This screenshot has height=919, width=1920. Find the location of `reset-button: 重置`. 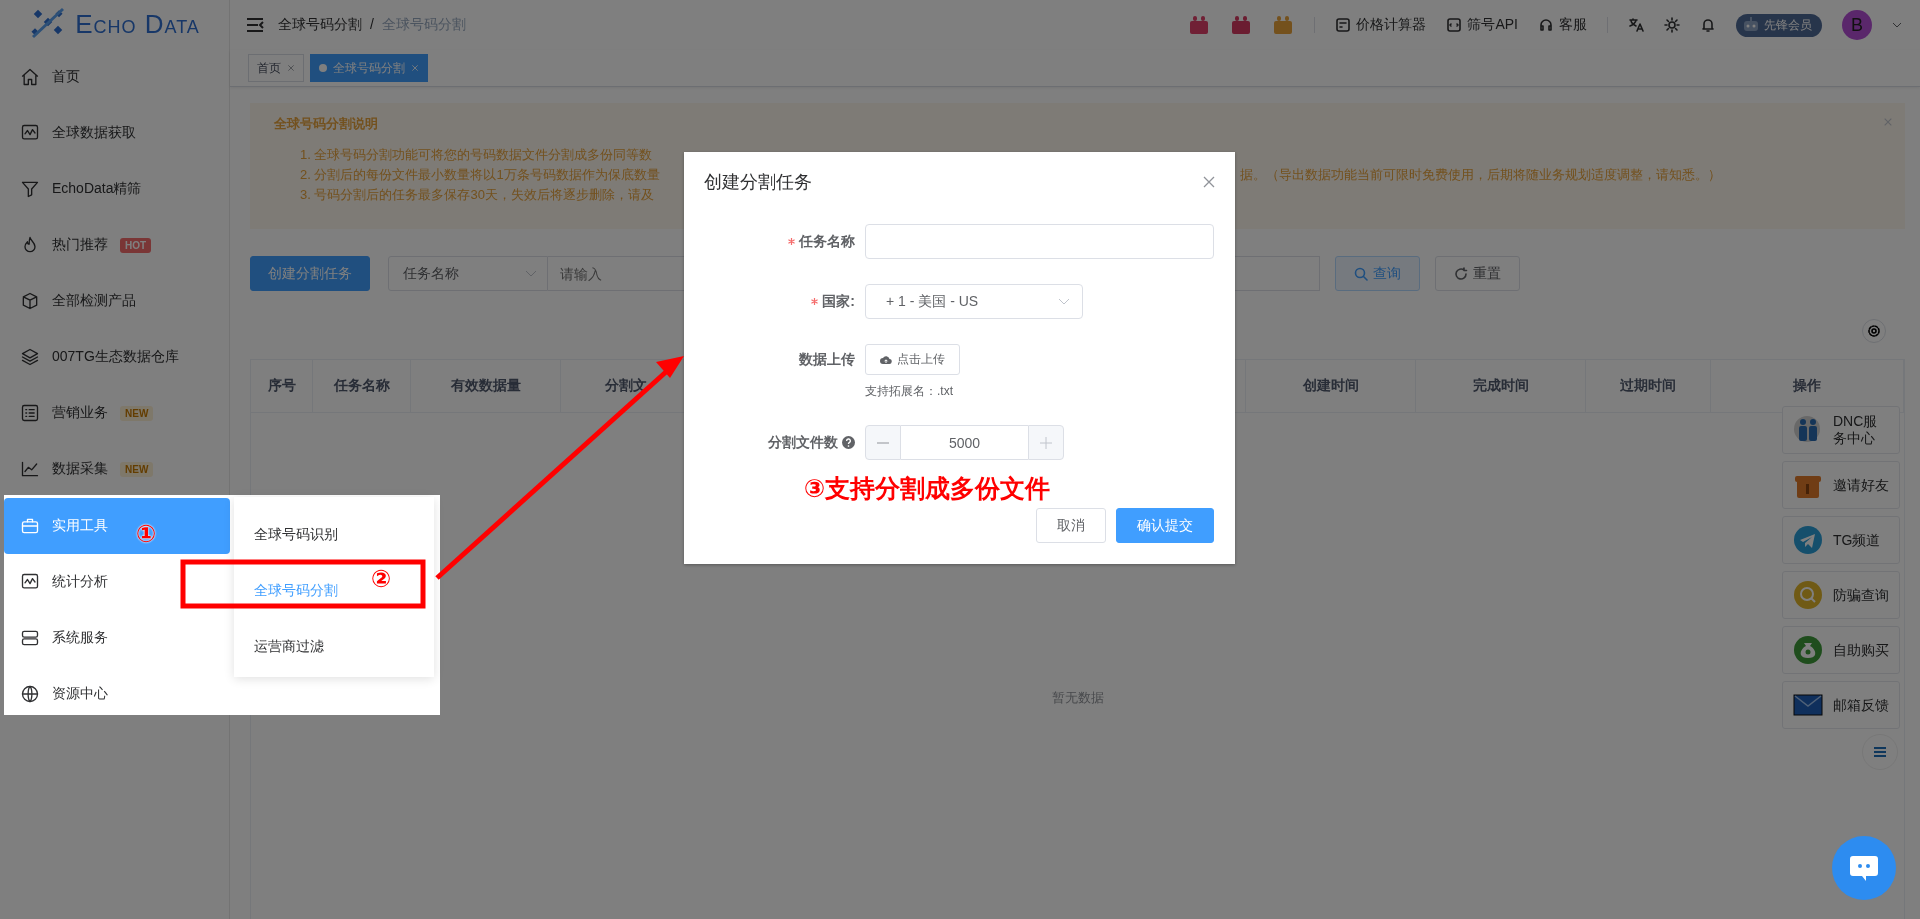

reset-button: 重置 is located at coordinates (1477, 273).